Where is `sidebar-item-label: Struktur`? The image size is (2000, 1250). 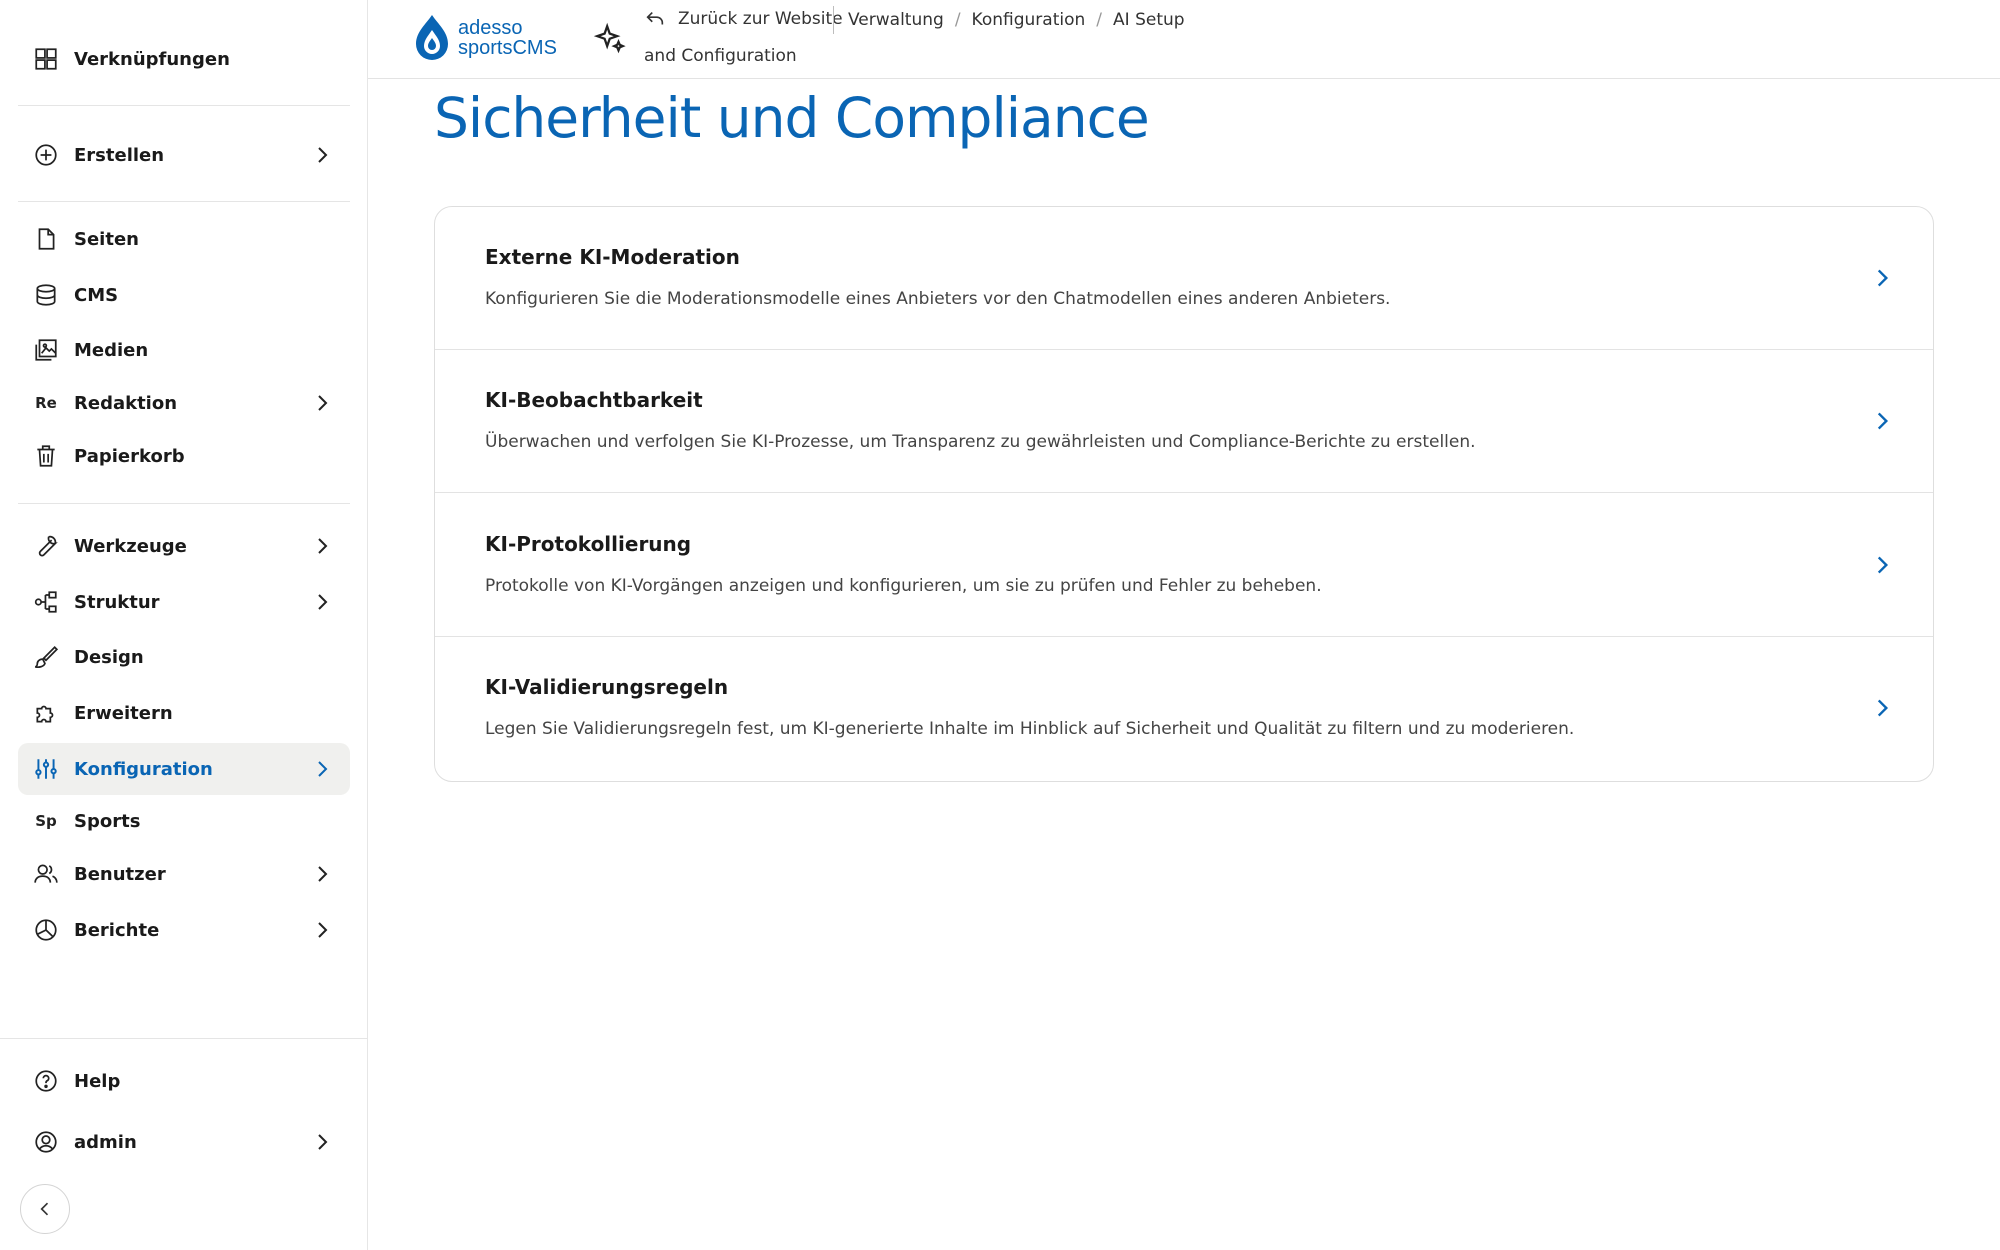
sidebar-item-label: Struktur is located at coordinates (117, 602).